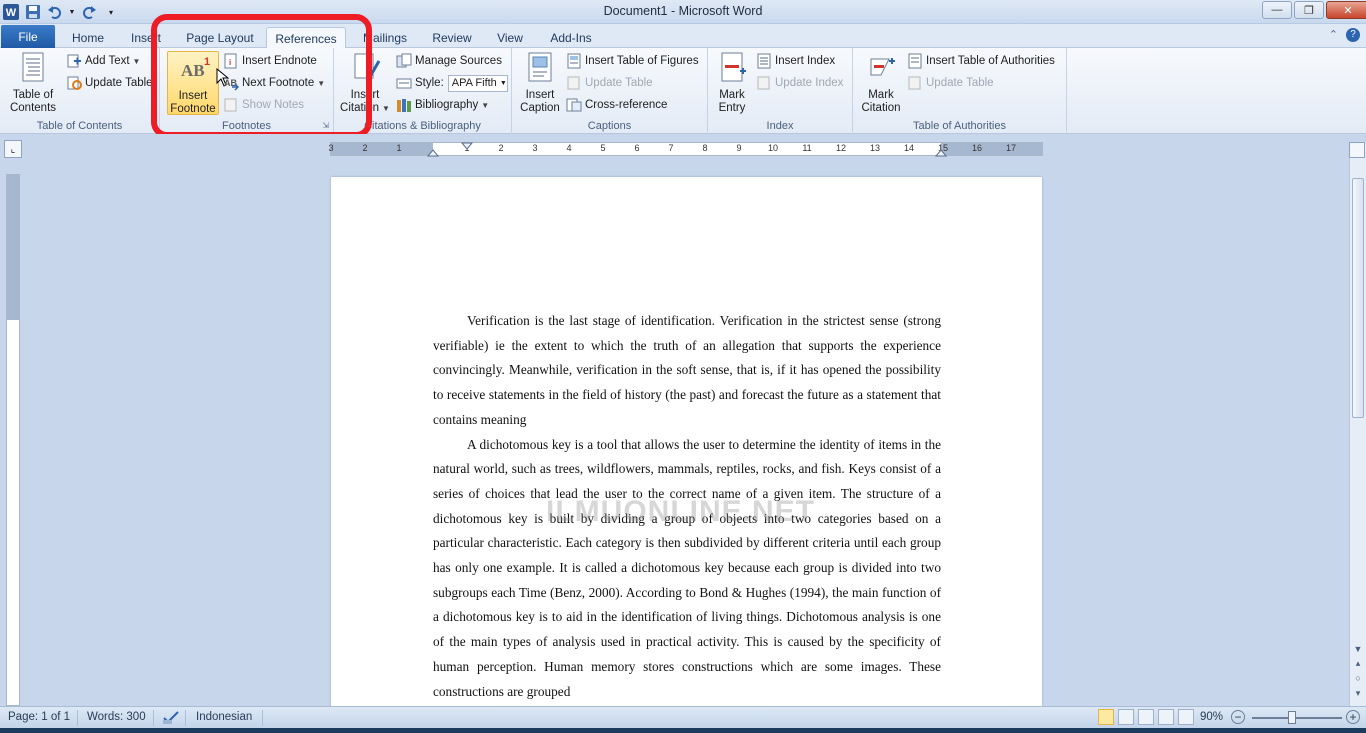  What do you see at coordinates (477, 83) in the screenshot?
I see `style-dropdown: APA Fifth ▼` at bounding box center [477, 83].